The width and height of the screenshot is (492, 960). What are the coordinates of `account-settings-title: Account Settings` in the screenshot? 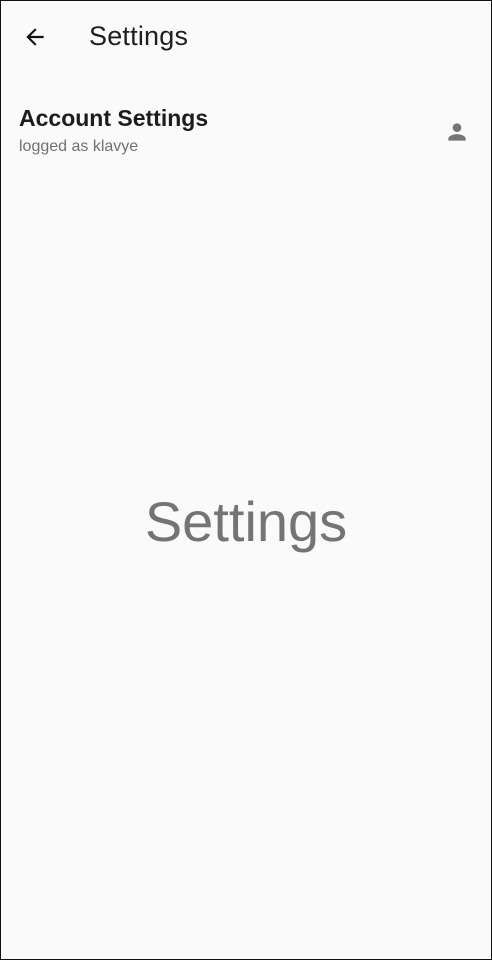 It's located at (114, 118).